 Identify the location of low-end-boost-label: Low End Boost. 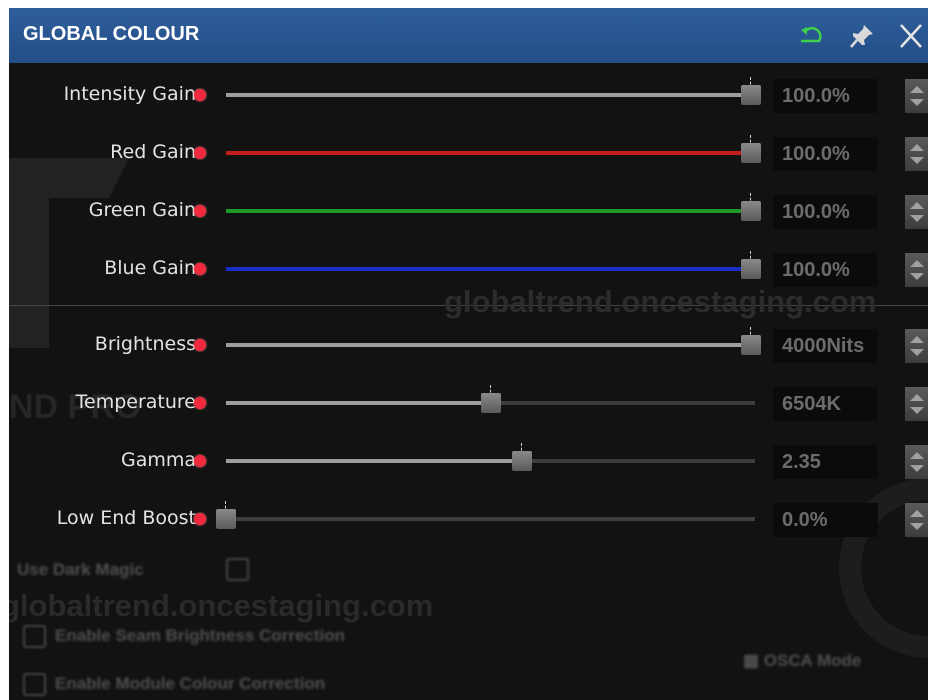
(126, 518).